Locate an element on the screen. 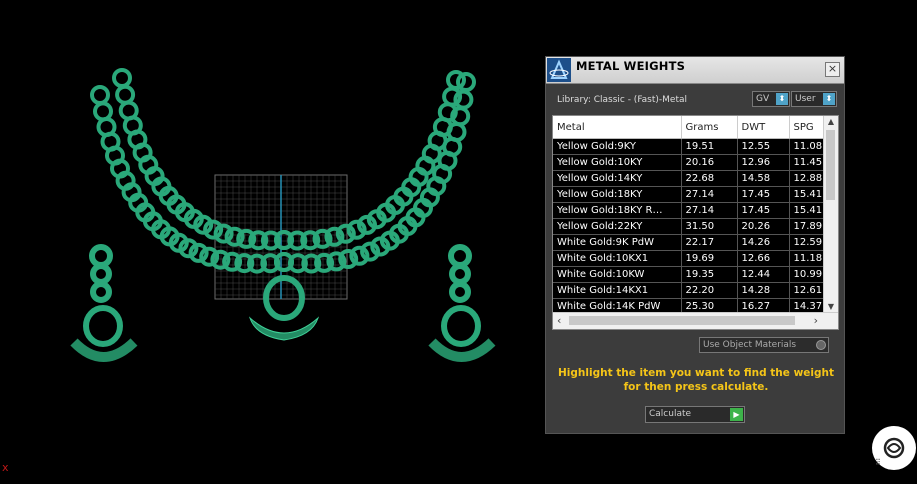 Image resolution: width=917 pixels, height=484 pixels. cell-grams: 19.69 is located at coordinates (709, 258).